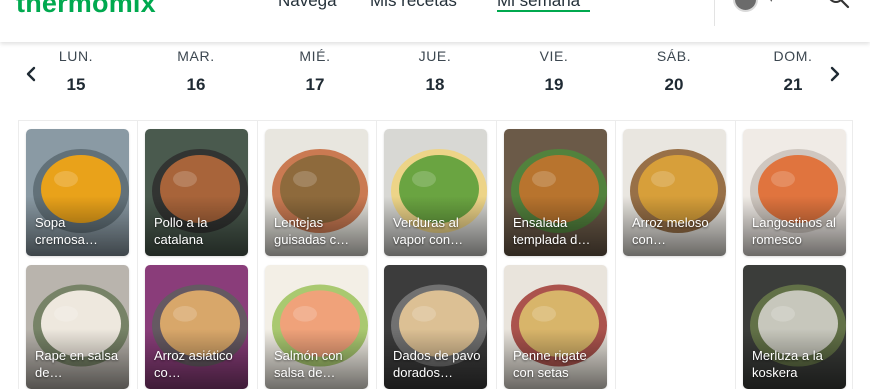  Describe the element at coordinates (794, 327) in the screenshot. I see `recipe-card: Merluza a la koskera` at that location.